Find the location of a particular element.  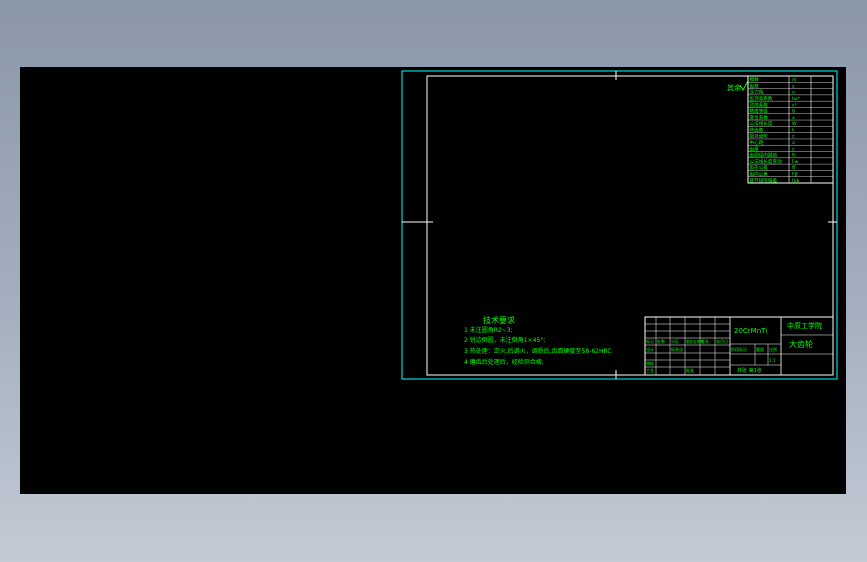

title-block-cell: 标准化 is located at coordinates (677, 349).